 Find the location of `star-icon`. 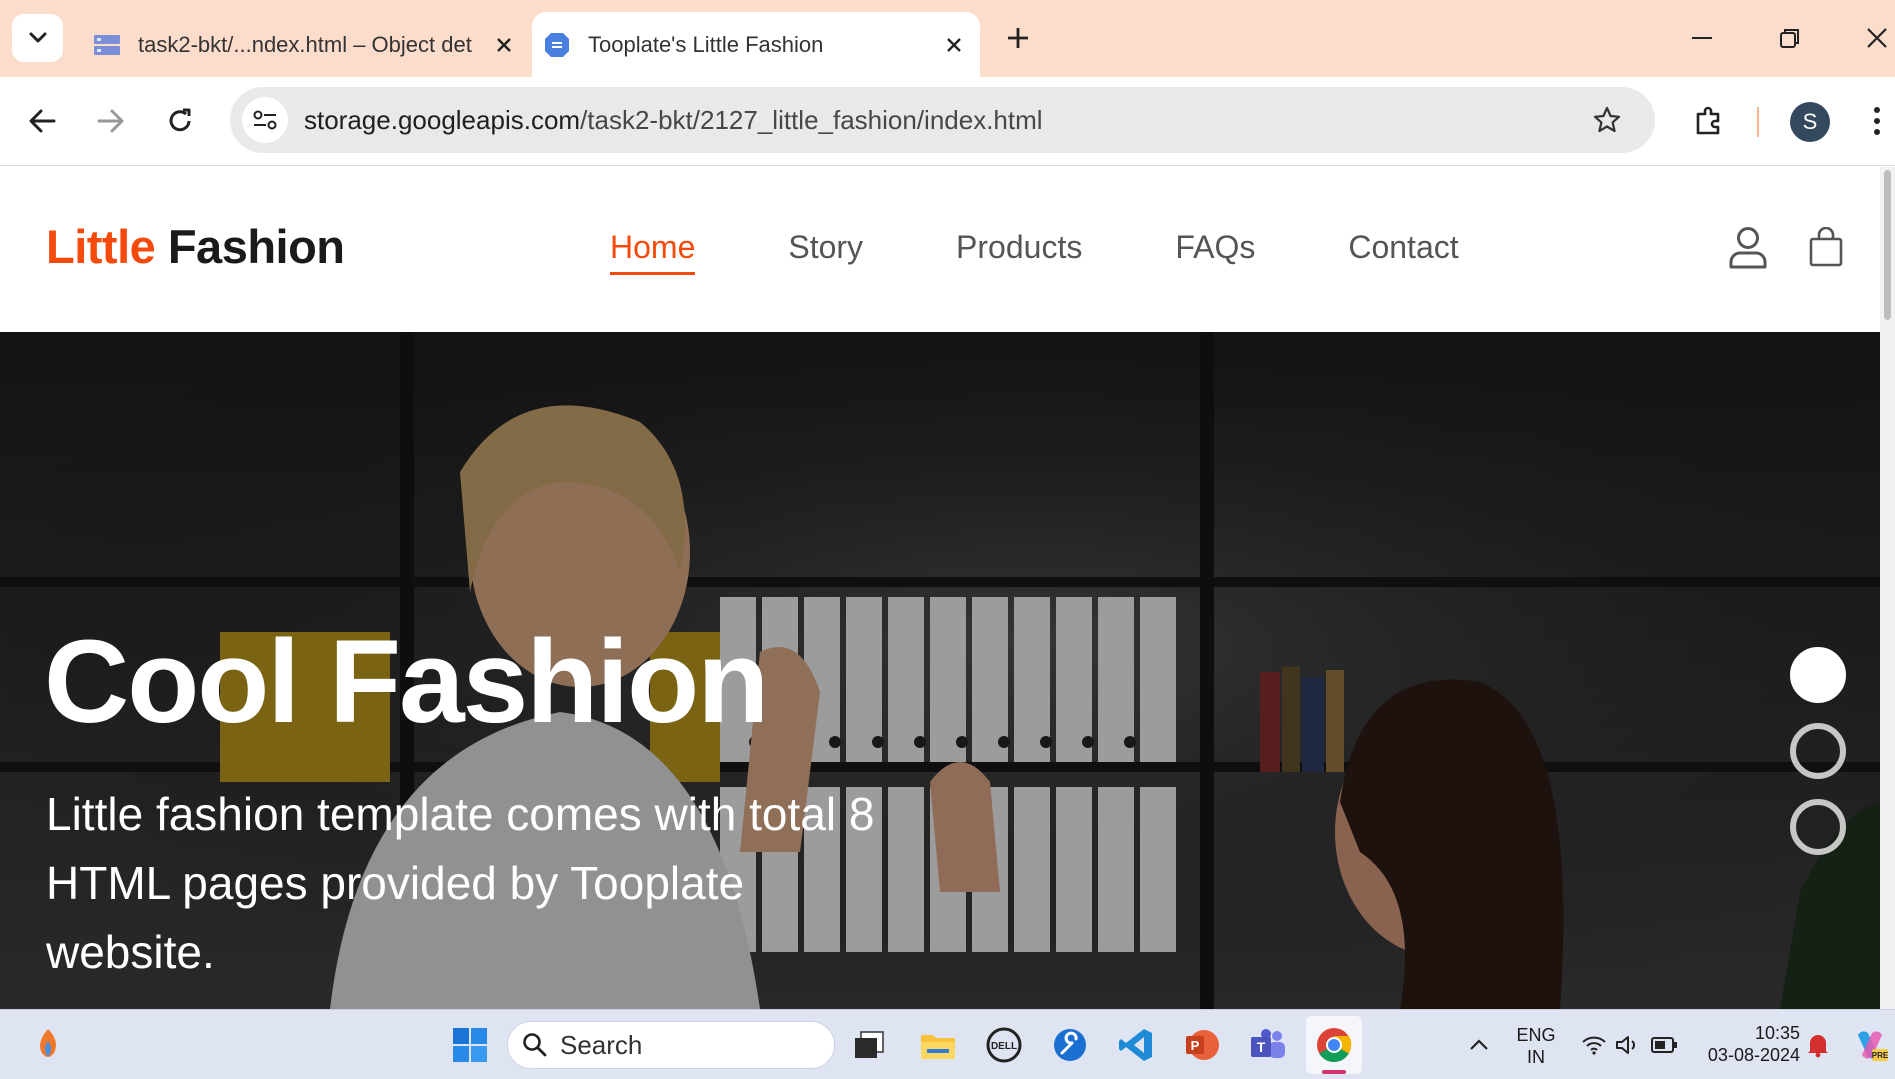

star-icon is located at coordinates (1607, 119).